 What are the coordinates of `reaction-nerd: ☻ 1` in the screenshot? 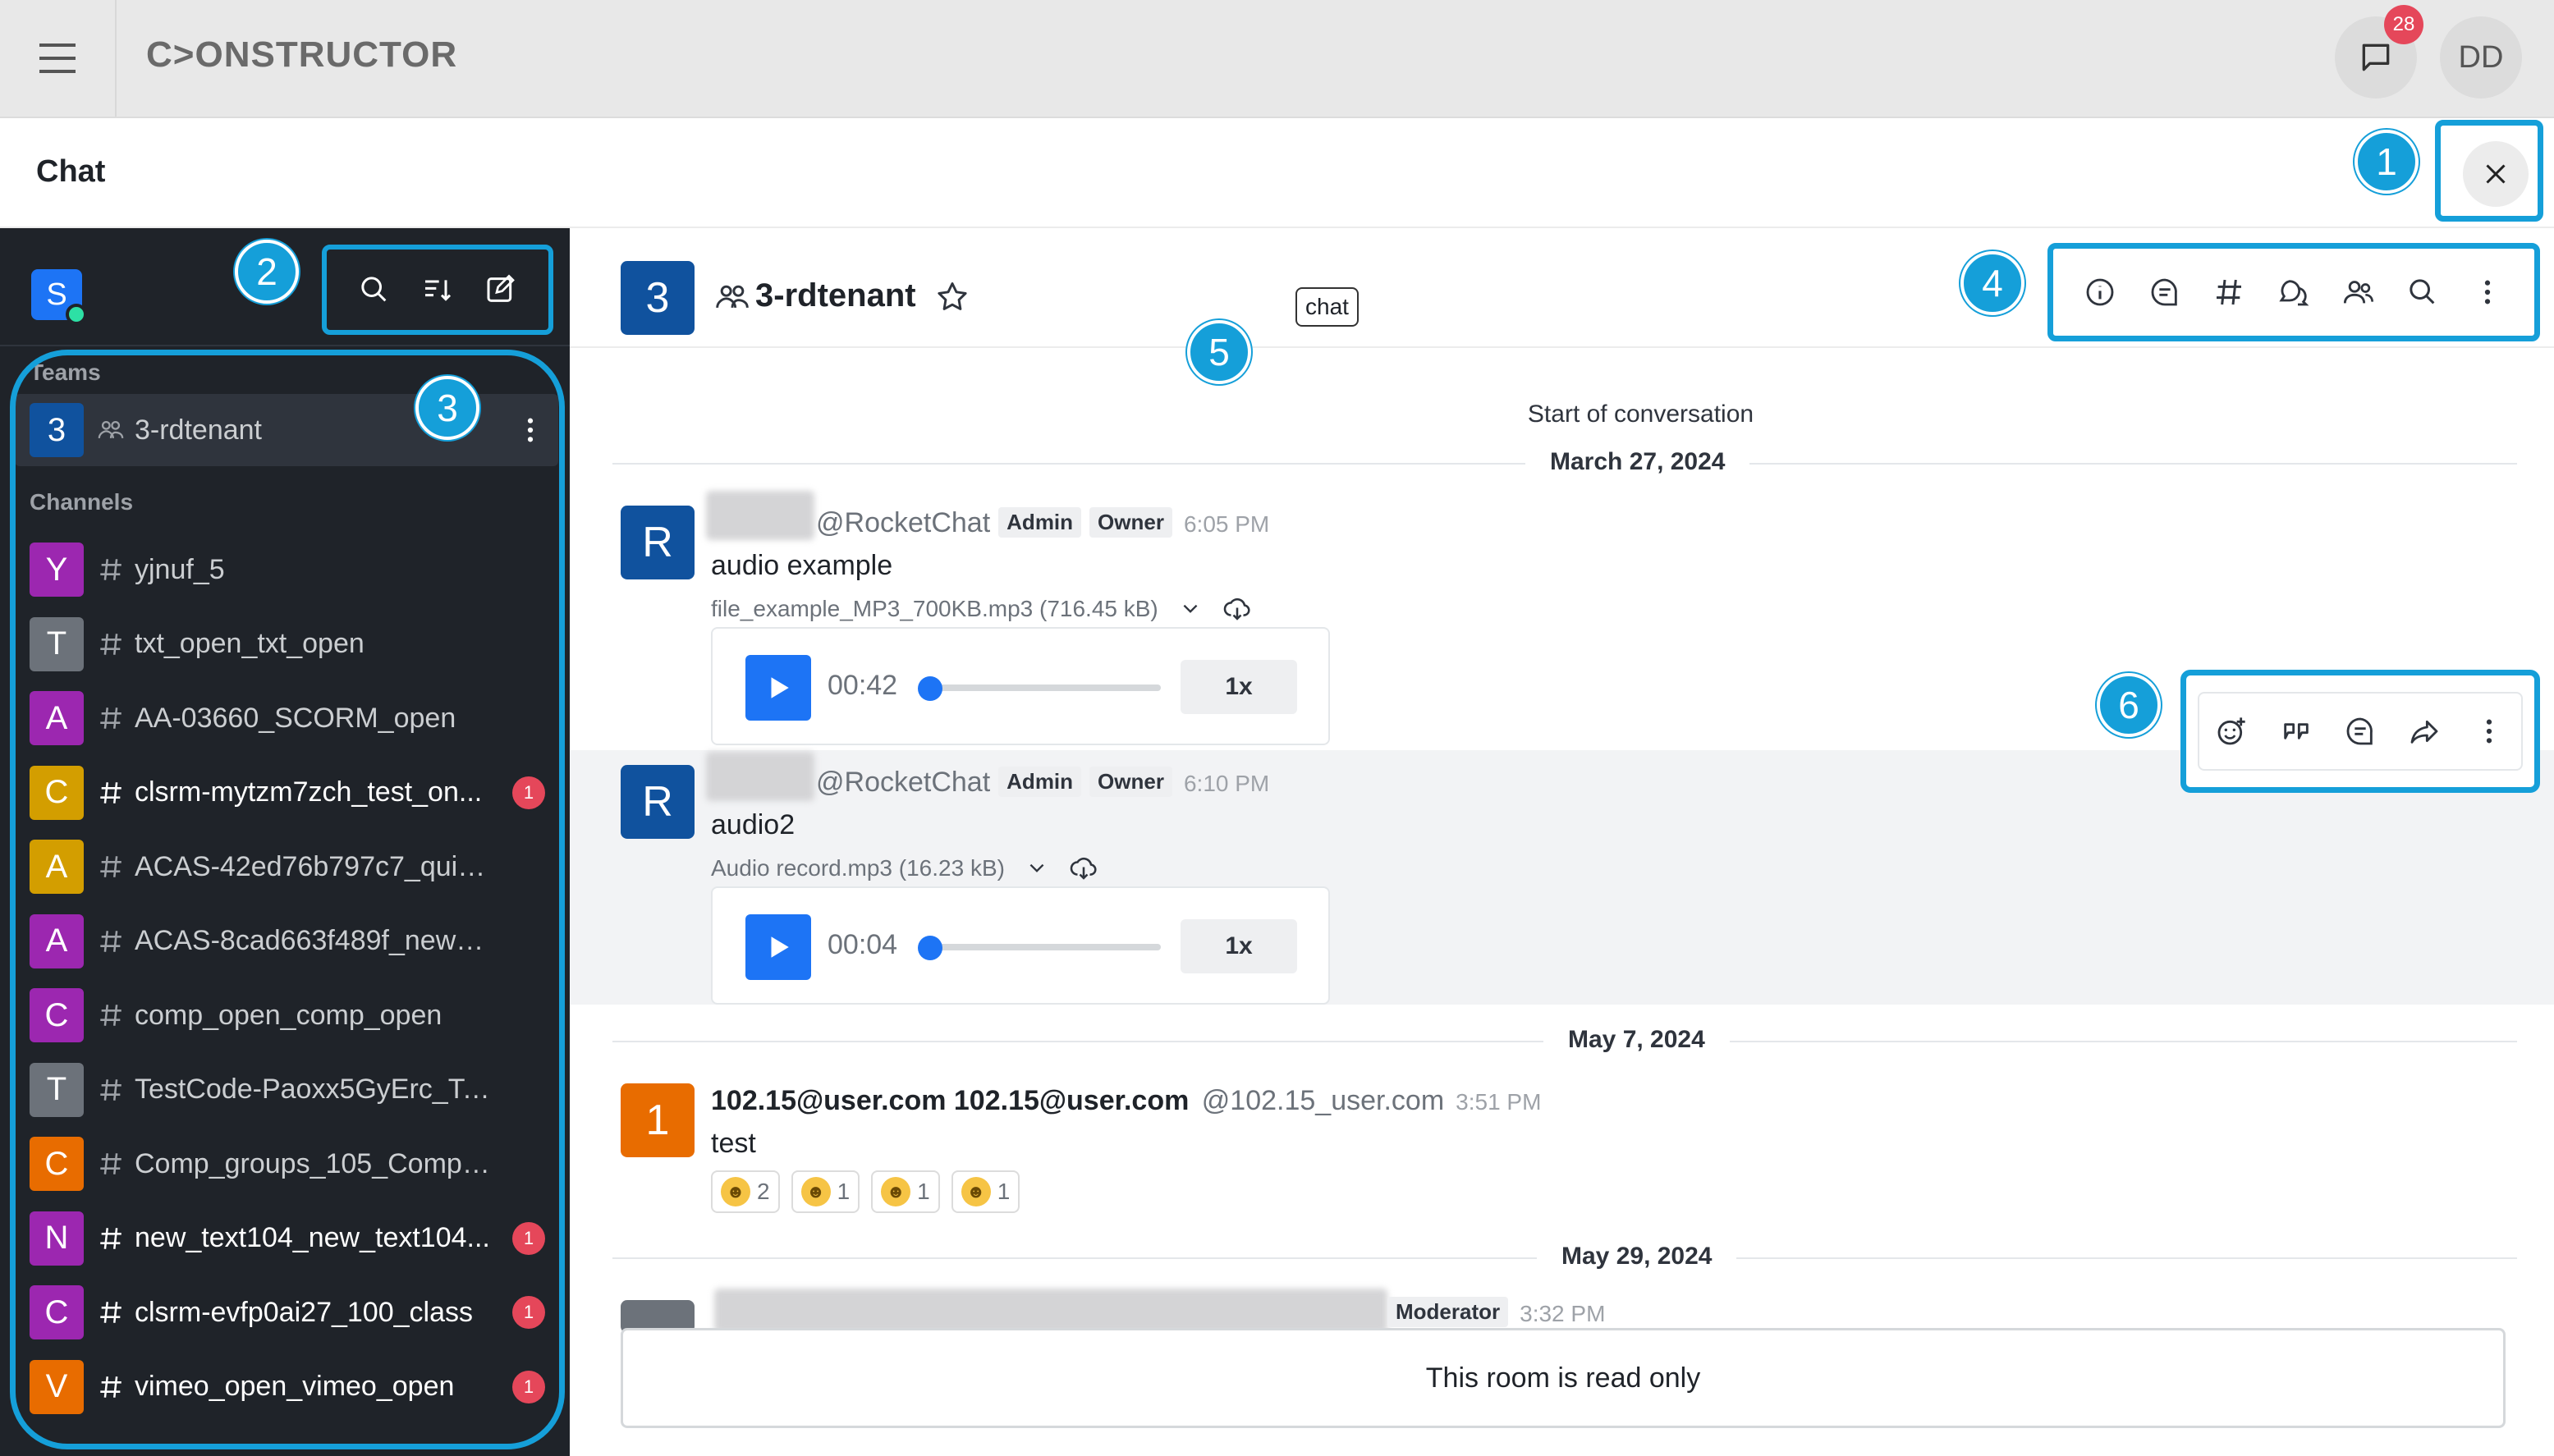 It's located at (825, 1191).